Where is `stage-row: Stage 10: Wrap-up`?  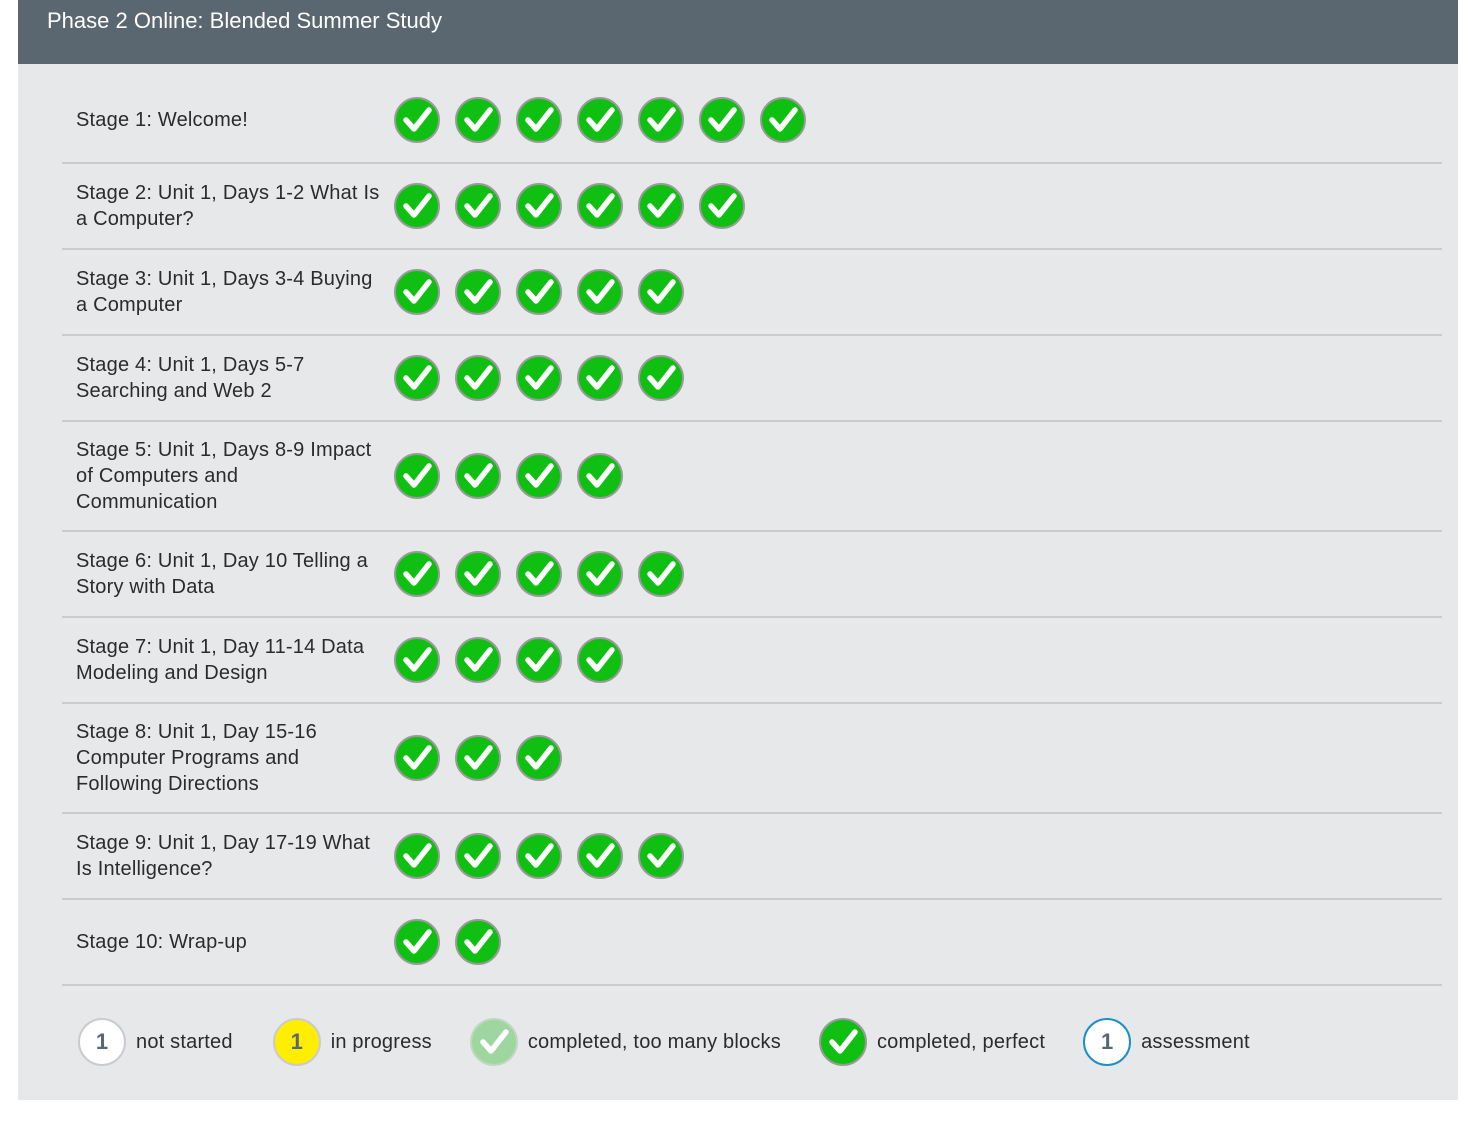
stage-row: Stage 10: Wrap-up is located at coordinates (752, 943).